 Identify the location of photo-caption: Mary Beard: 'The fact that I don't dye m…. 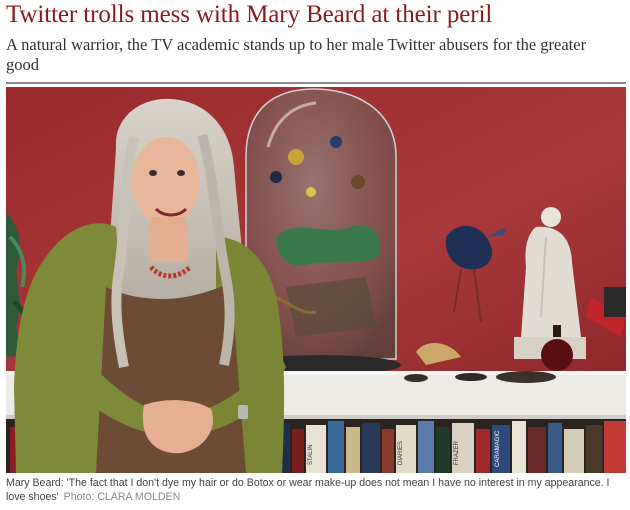
(316, 490).